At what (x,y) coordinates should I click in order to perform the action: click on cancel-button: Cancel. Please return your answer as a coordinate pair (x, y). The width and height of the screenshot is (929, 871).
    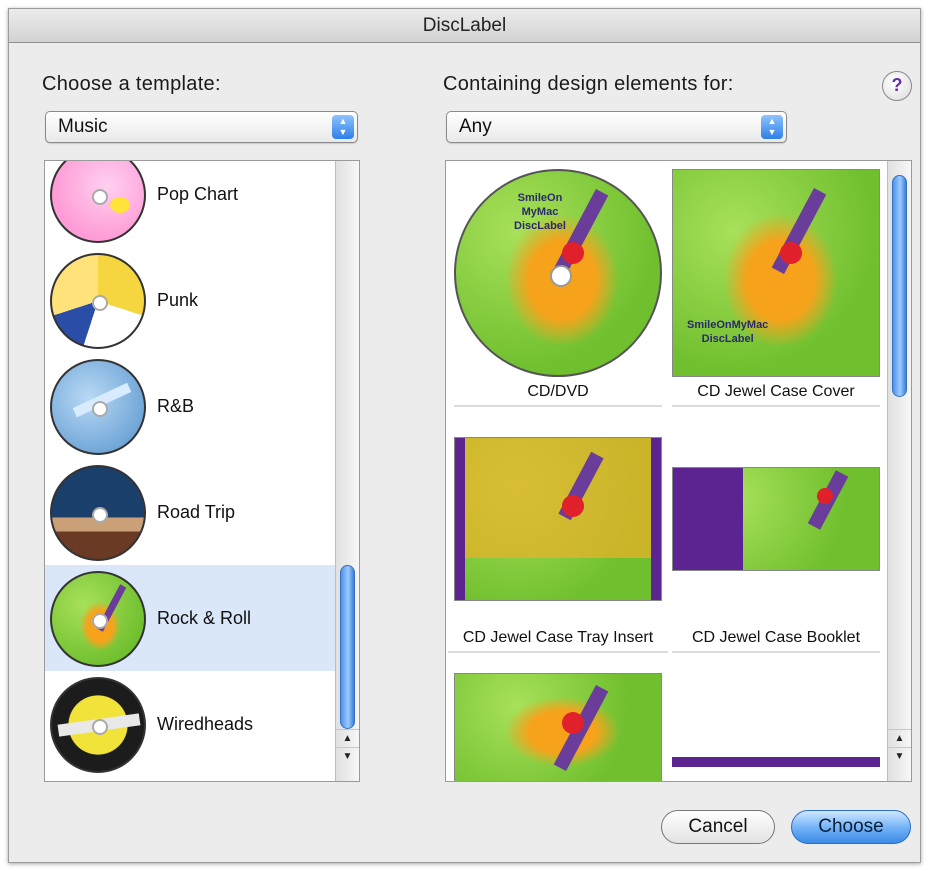
    Looking at the image, I should click on (718, 827).